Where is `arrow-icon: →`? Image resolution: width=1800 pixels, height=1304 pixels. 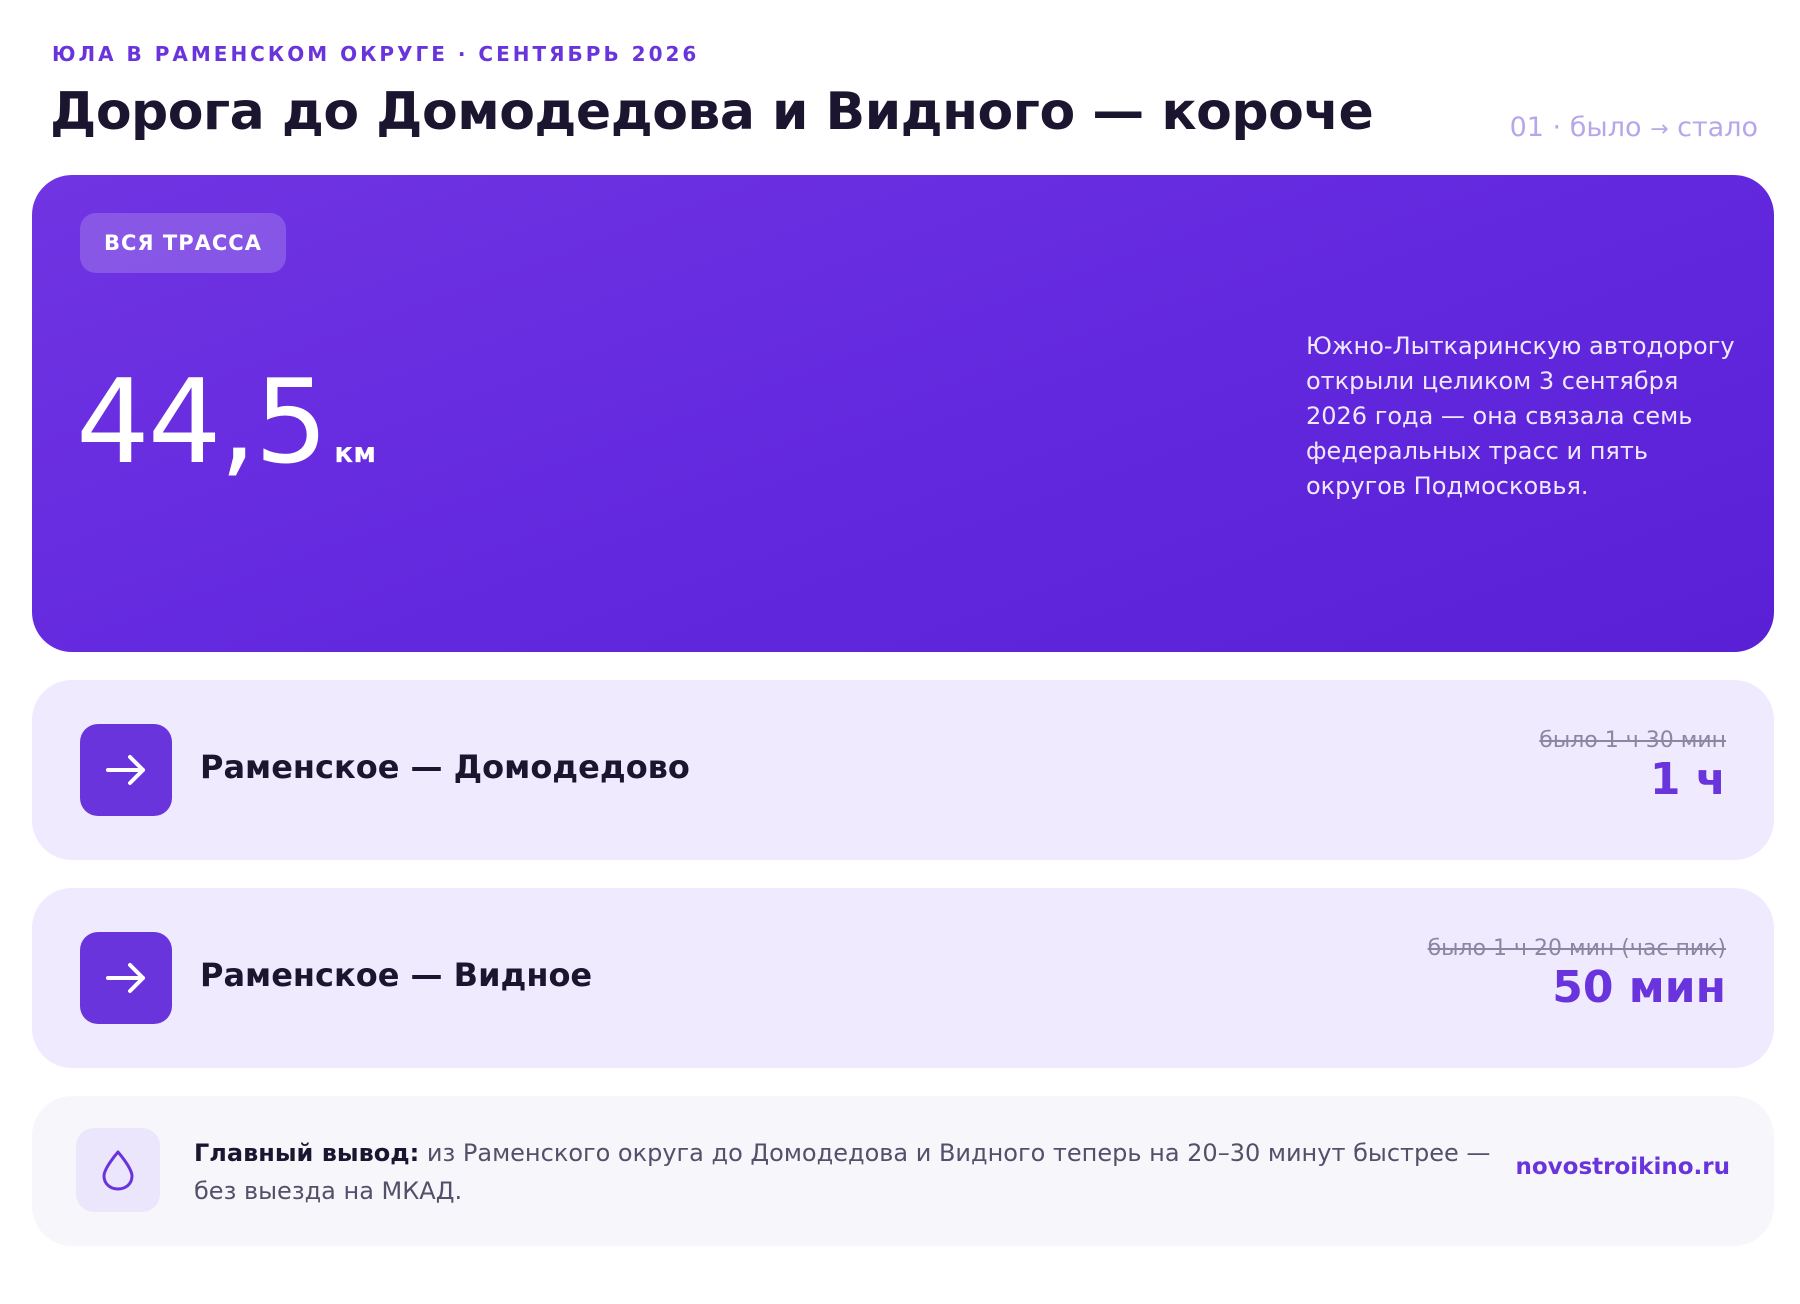
arrow-icon: → is located at coordinates (1659, 129).